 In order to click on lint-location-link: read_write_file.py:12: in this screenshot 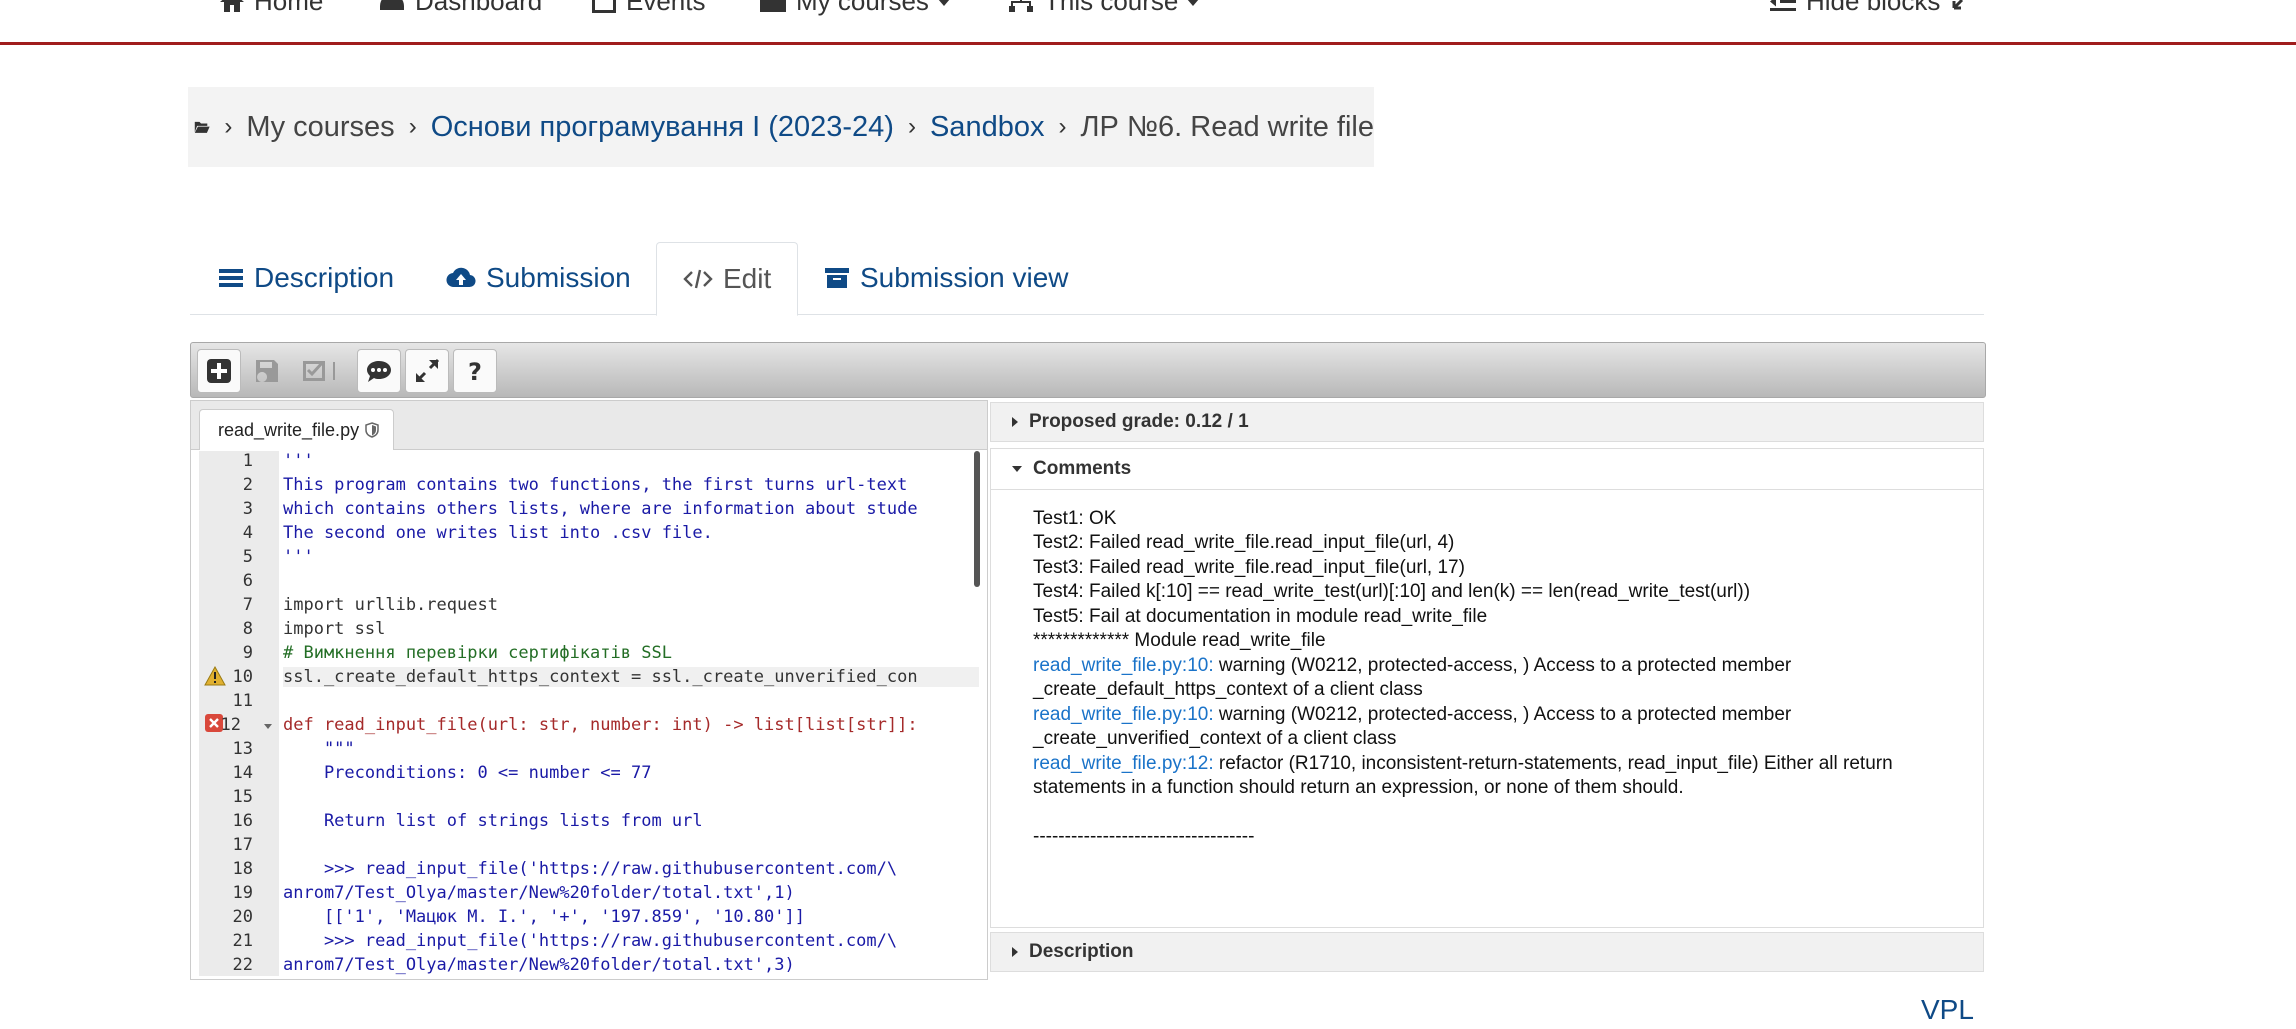, I will do `click(1123, 763)`.